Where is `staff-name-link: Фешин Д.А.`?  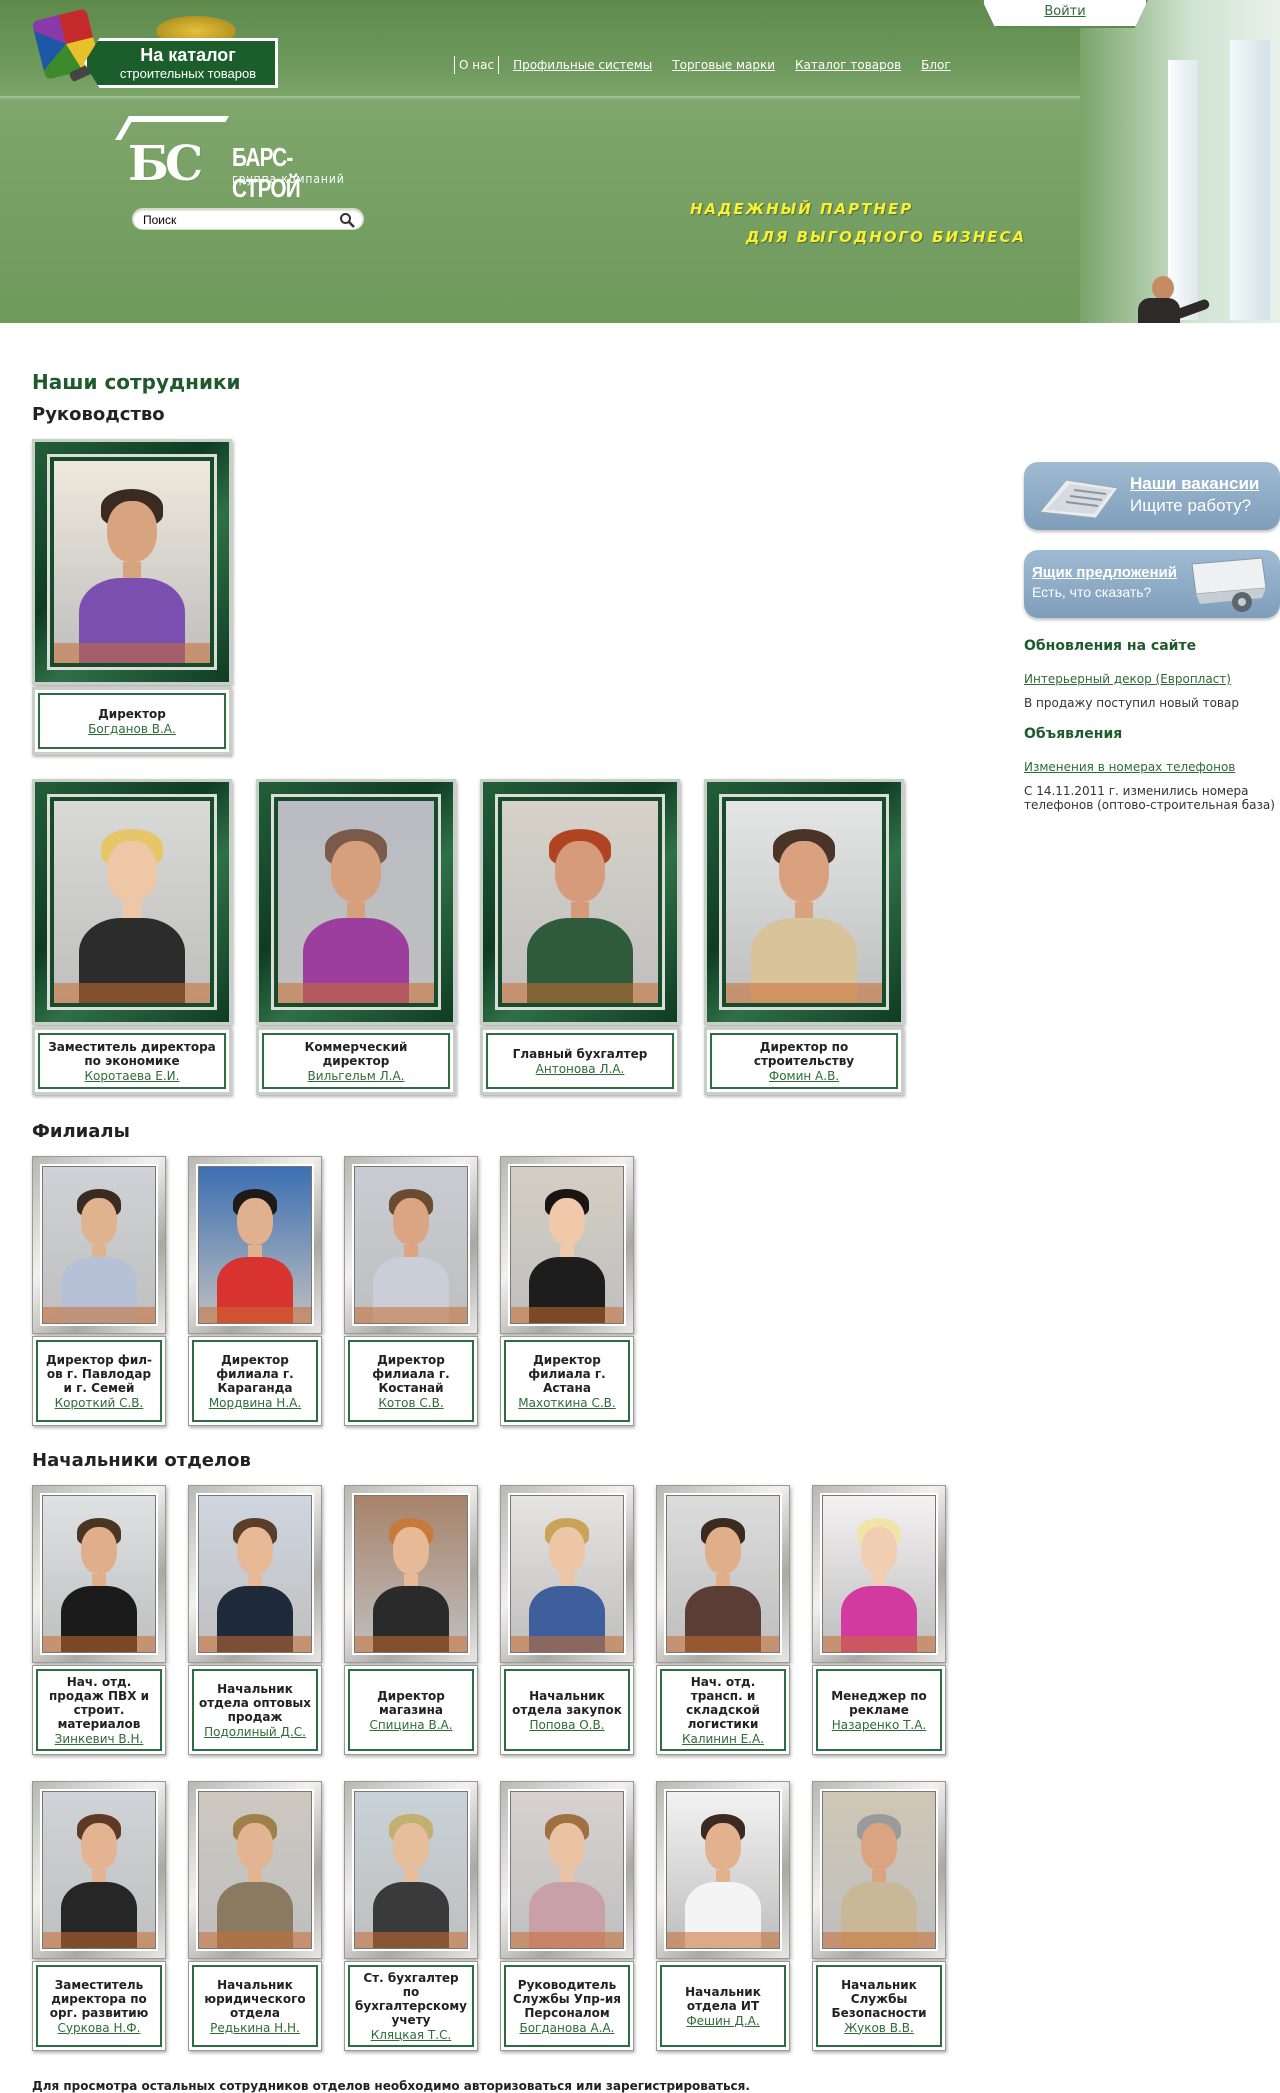 staff-name-link: Фешин Д.А. is located at coordinates (723, 2021).